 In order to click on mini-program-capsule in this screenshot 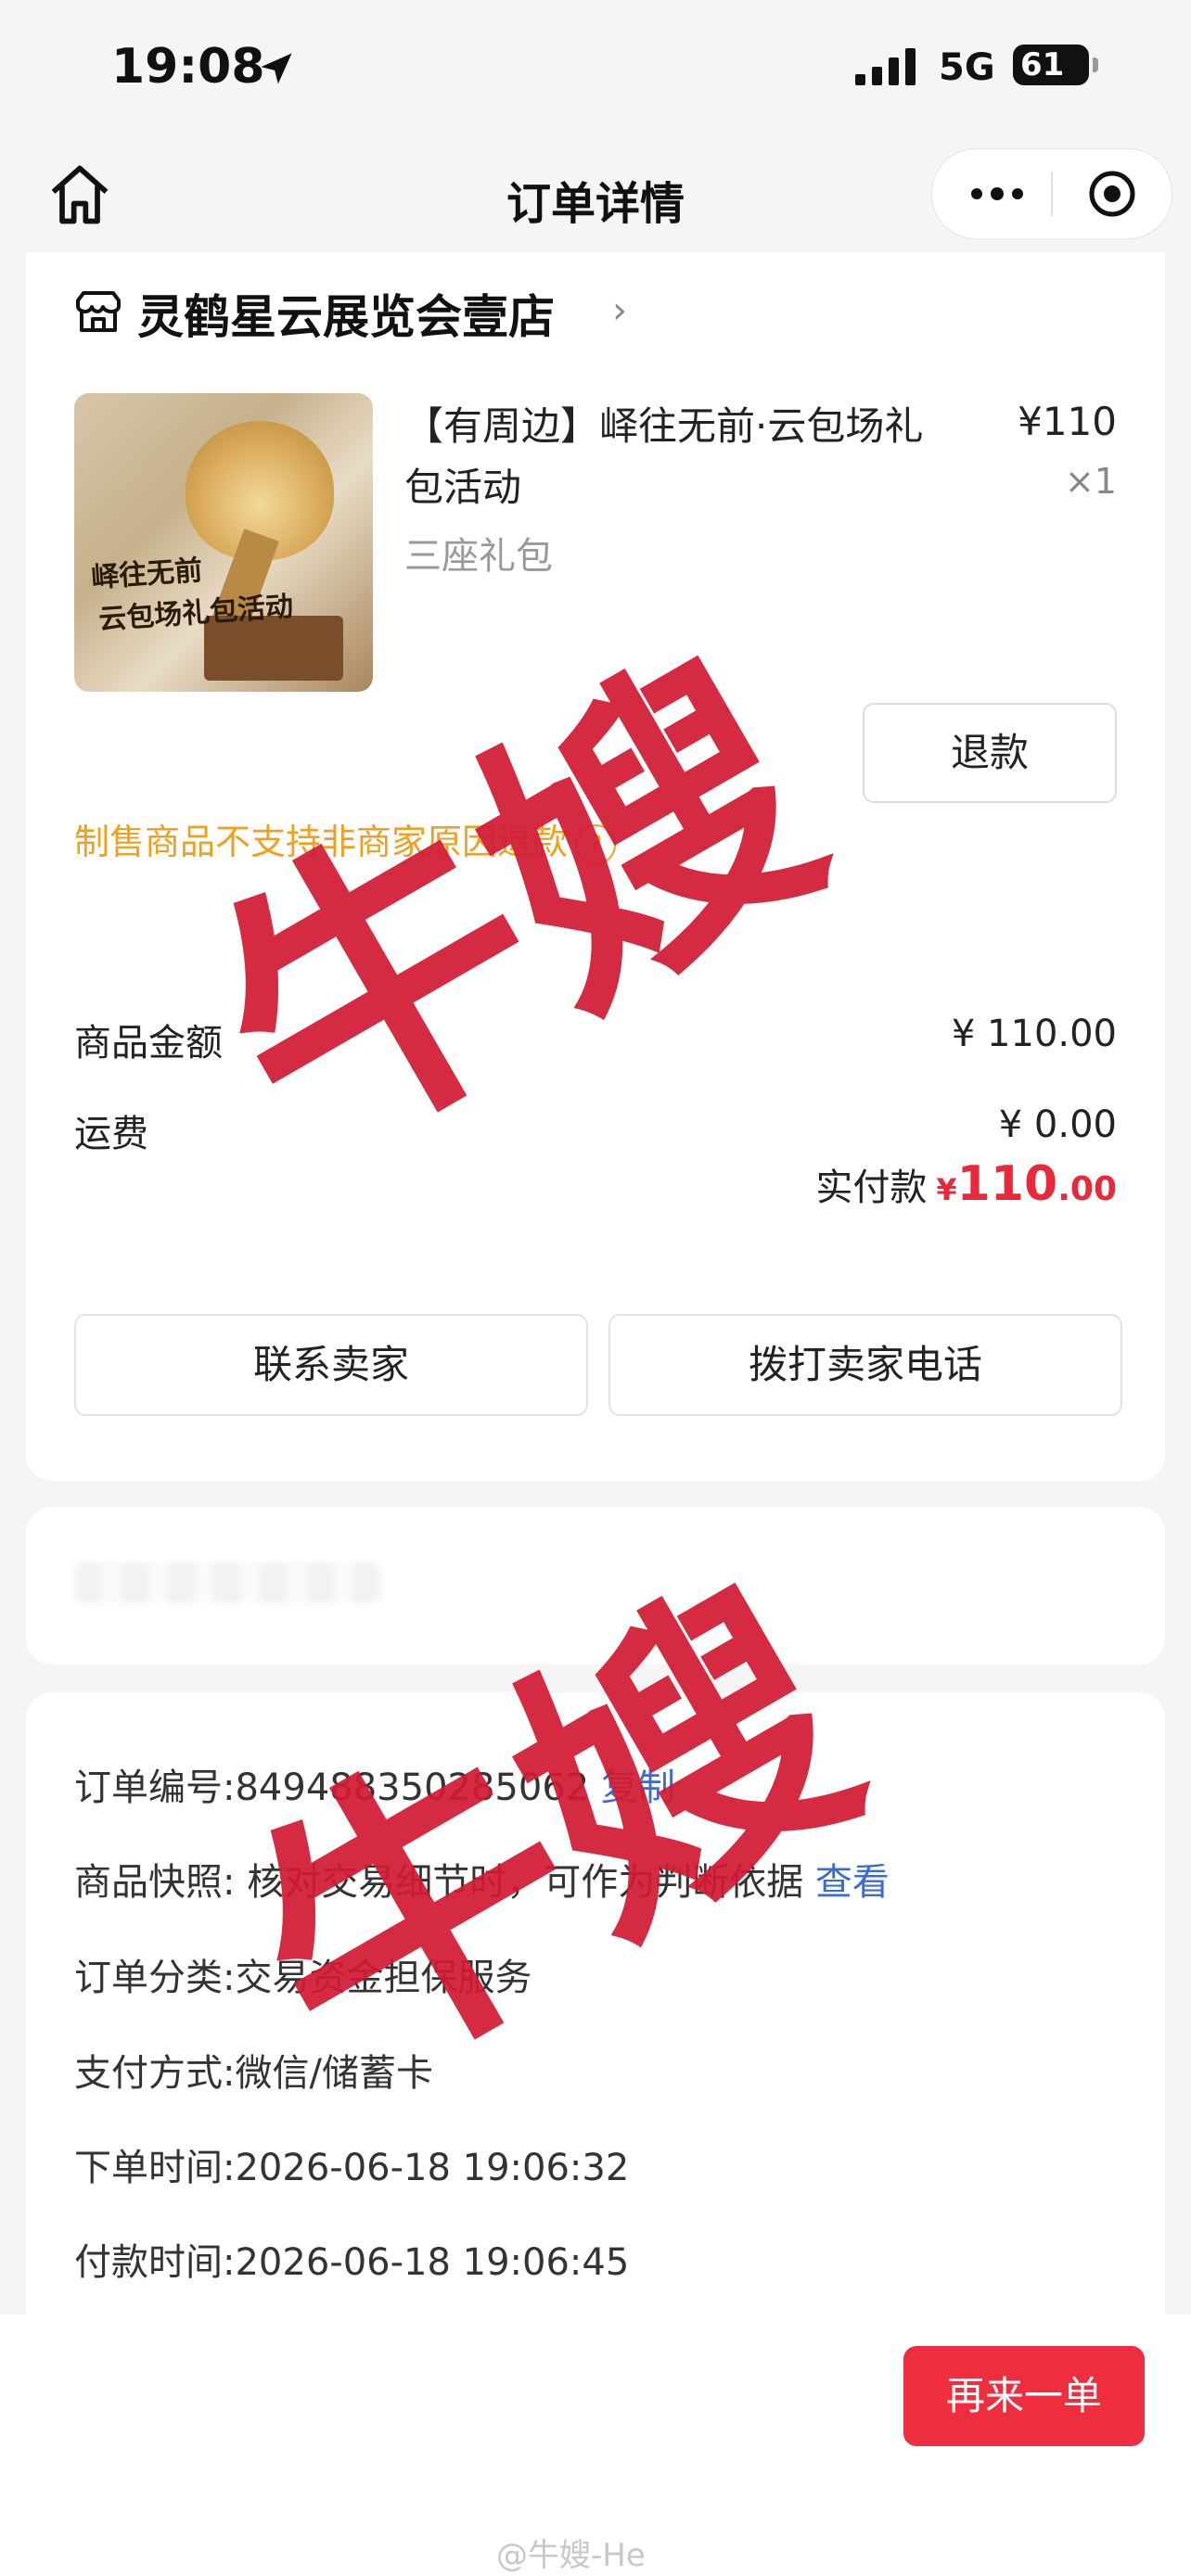, I will do `click(1051, 193)`.